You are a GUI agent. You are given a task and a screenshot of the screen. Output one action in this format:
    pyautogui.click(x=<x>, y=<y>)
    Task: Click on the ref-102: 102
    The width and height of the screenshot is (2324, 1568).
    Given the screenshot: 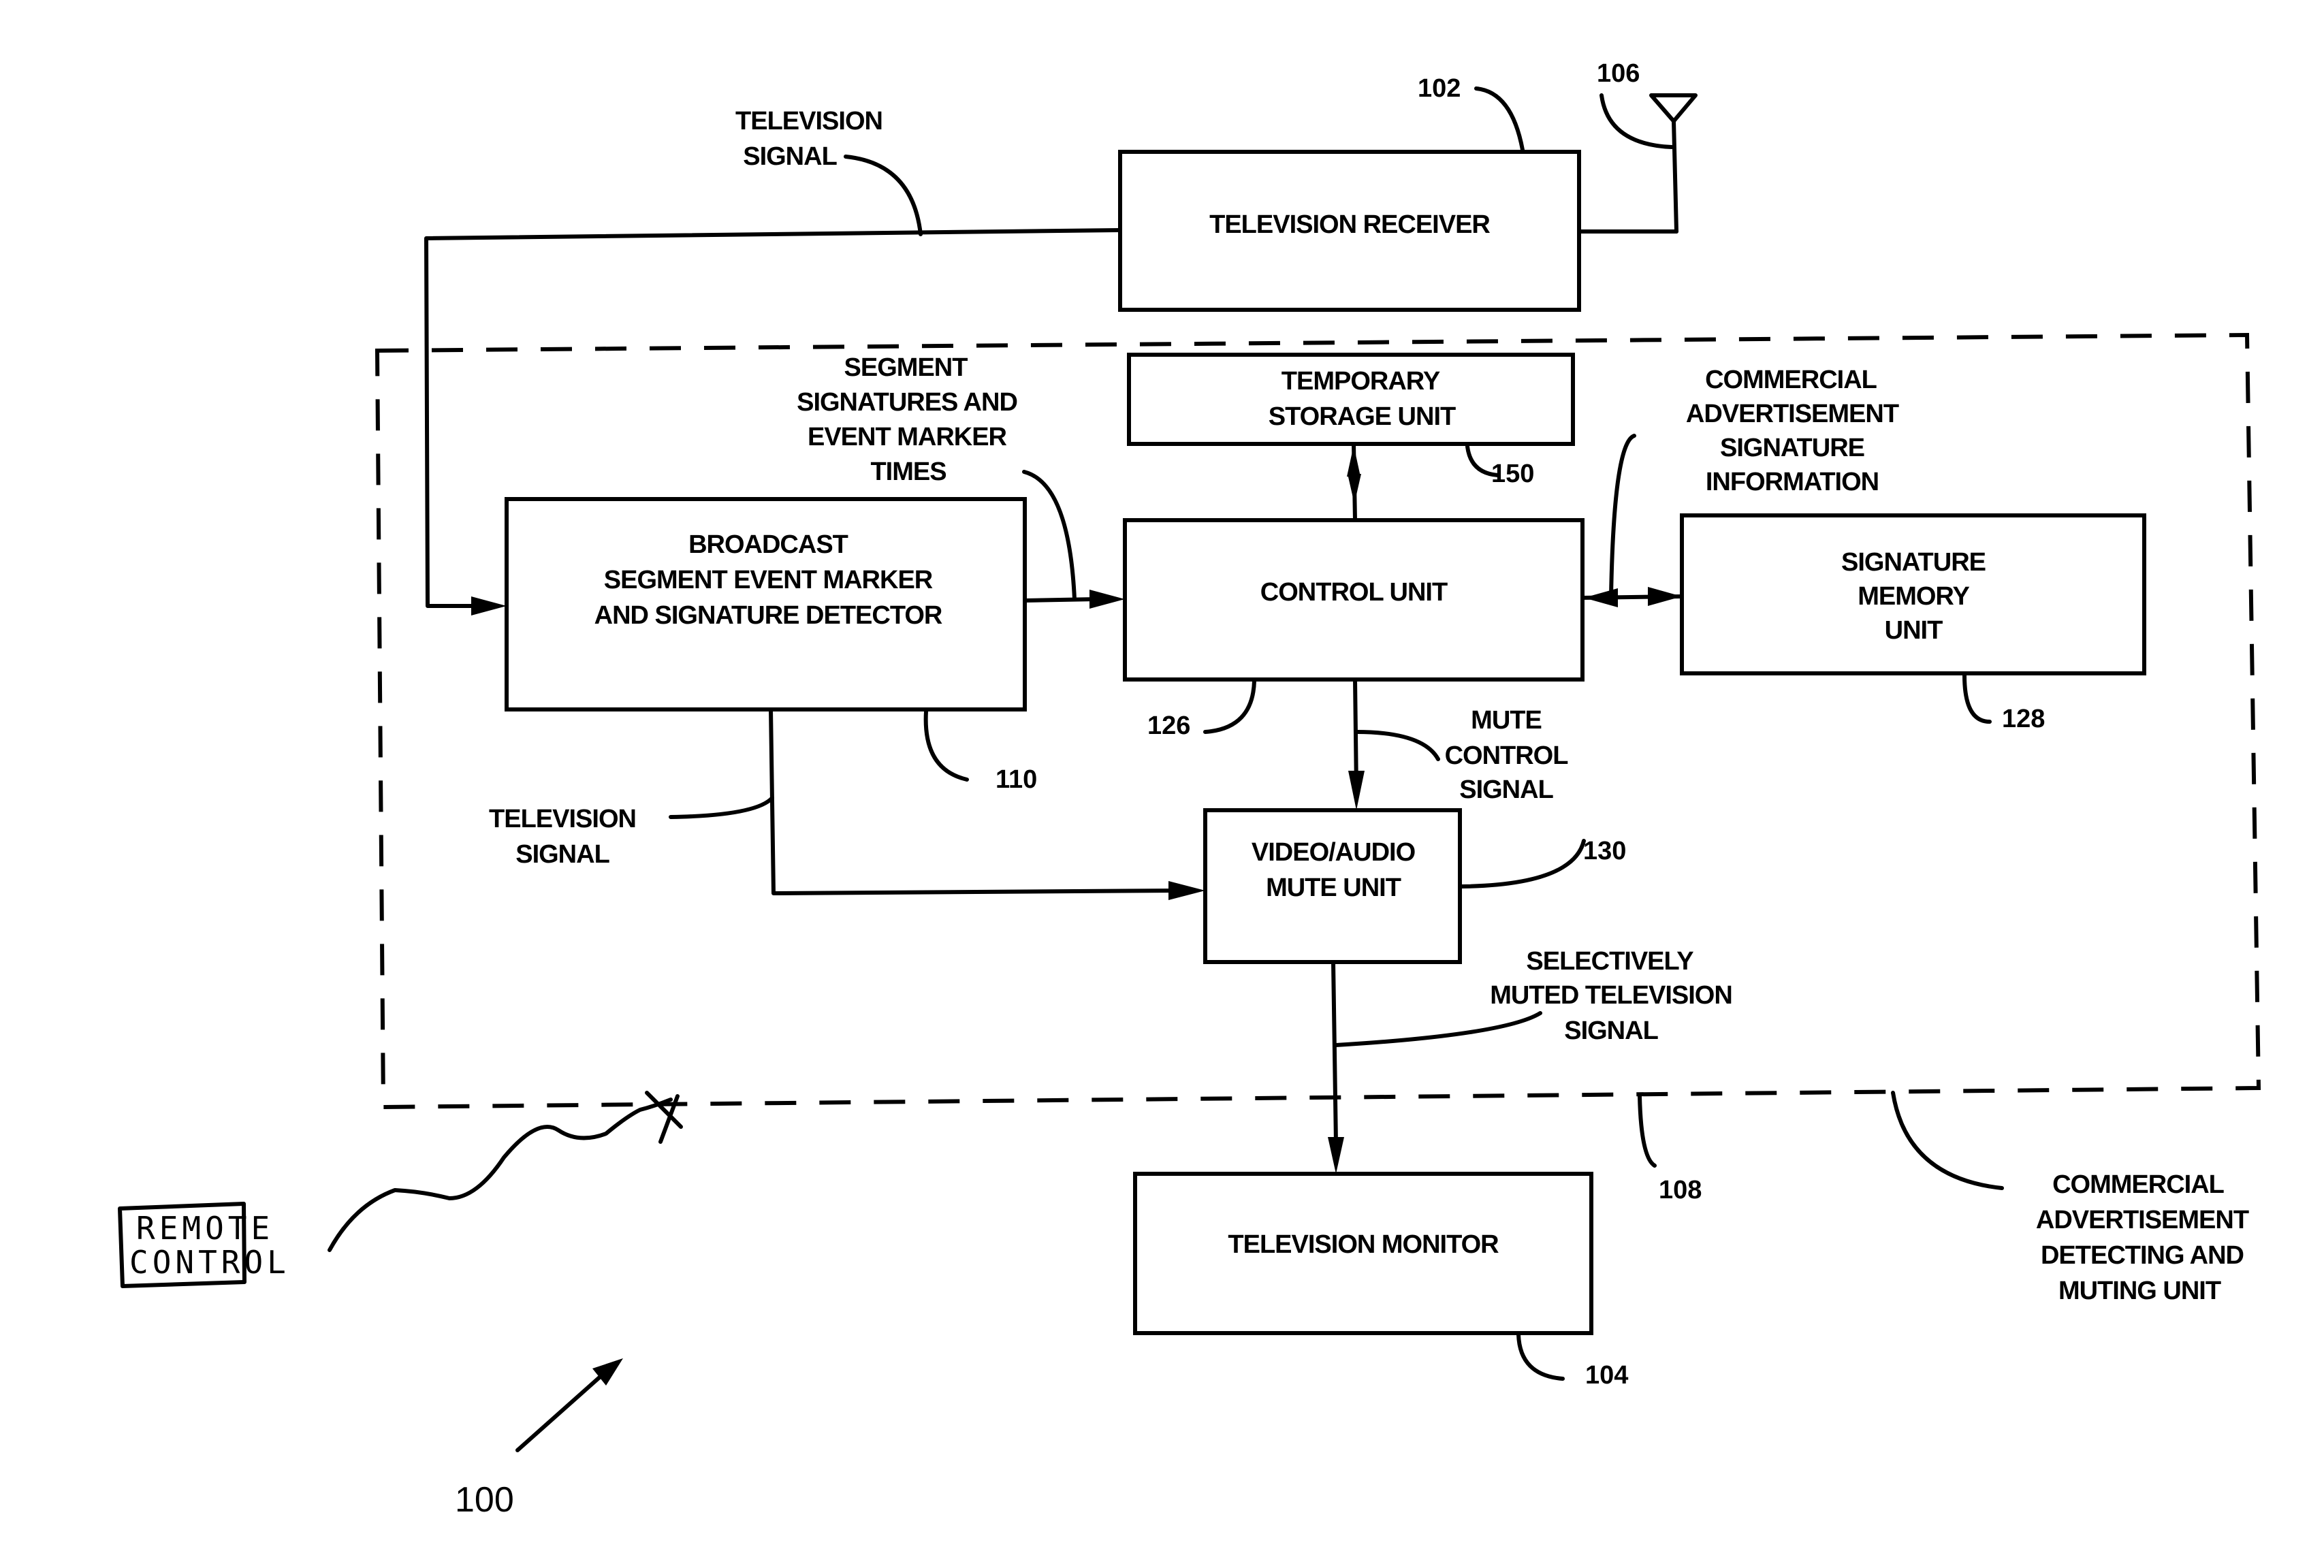 What is the action you would take?
    pyautogui.click(x=1439, y=88)
    